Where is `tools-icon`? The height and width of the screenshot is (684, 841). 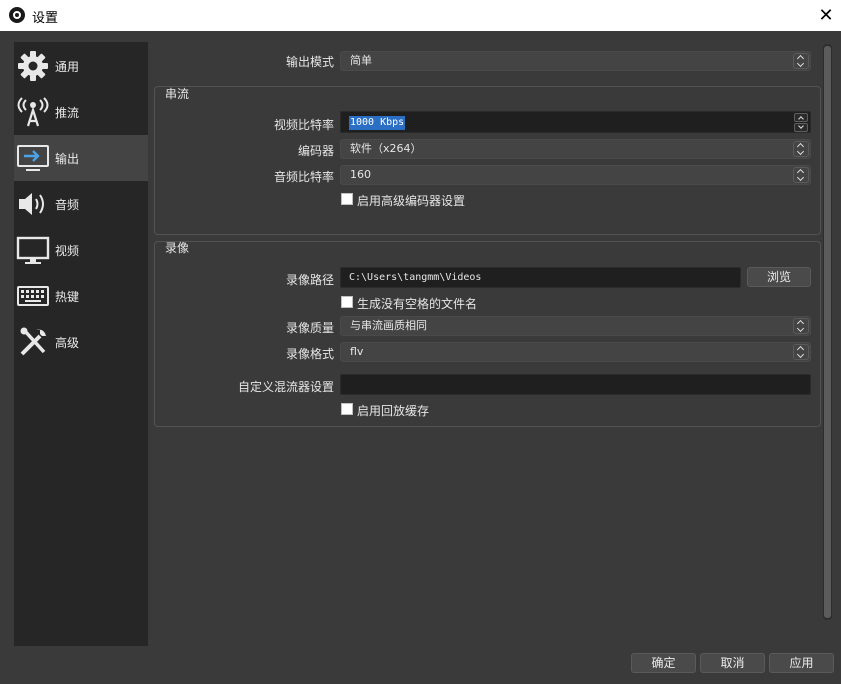 tools-icon is located at coordinates (33, 341).